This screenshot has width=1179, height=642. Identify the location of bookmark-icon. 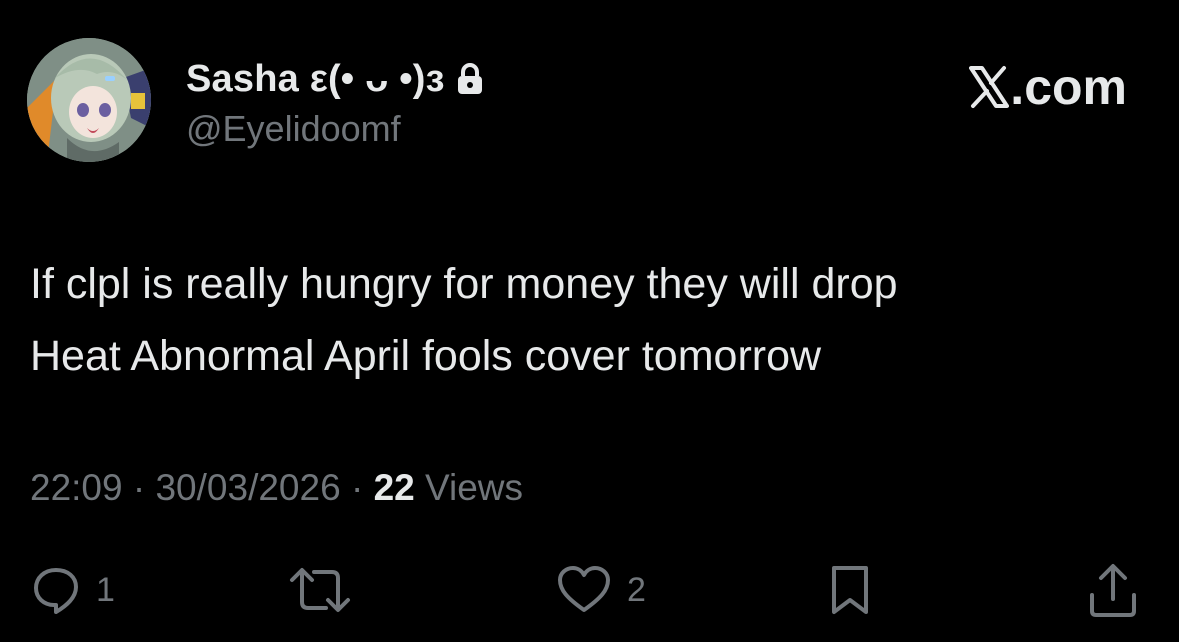
(850, 590).